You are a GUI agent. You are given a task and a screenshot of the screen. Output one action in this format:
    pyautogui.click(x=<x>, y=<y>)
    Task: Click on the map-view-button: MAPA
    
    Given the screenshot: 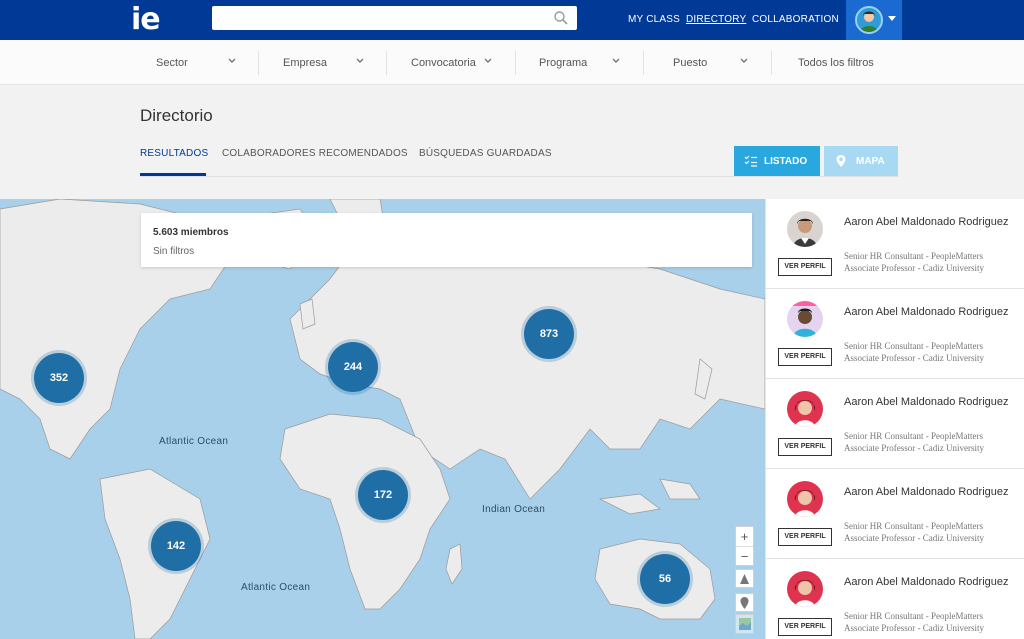 What is the action you would take?
    pyautogui.click(x=861, y=161)
    